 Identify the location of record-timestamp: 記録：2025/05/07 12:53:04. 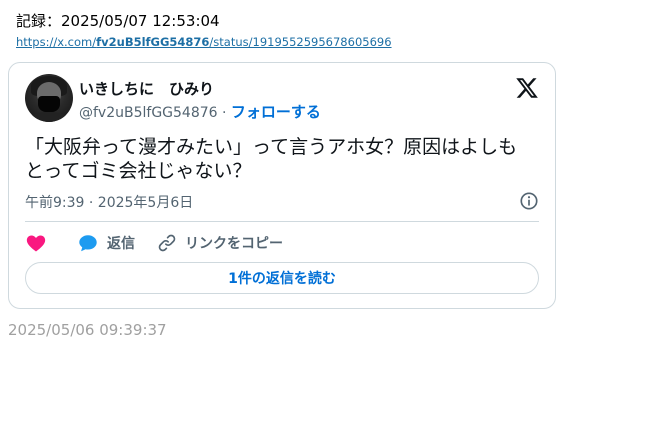
(118, 21).